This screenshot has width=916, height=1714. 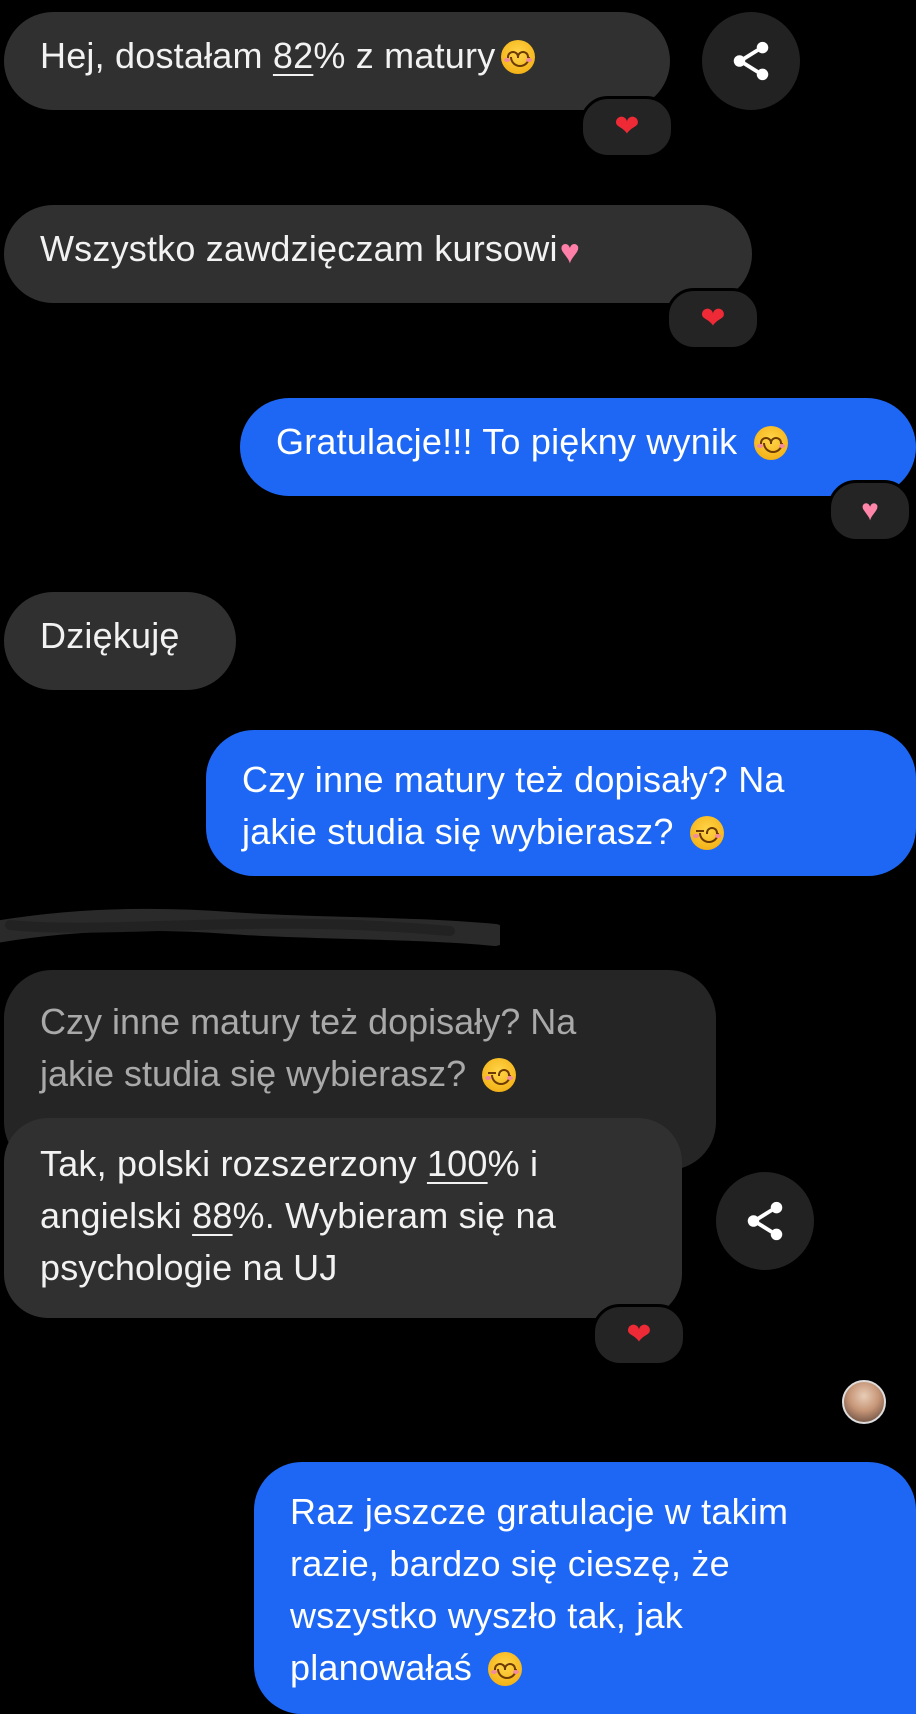 What do you see at coordinates (212, 1215) in the screenshot?
I see `message-text: 88` at bounding box center [212, 1215].